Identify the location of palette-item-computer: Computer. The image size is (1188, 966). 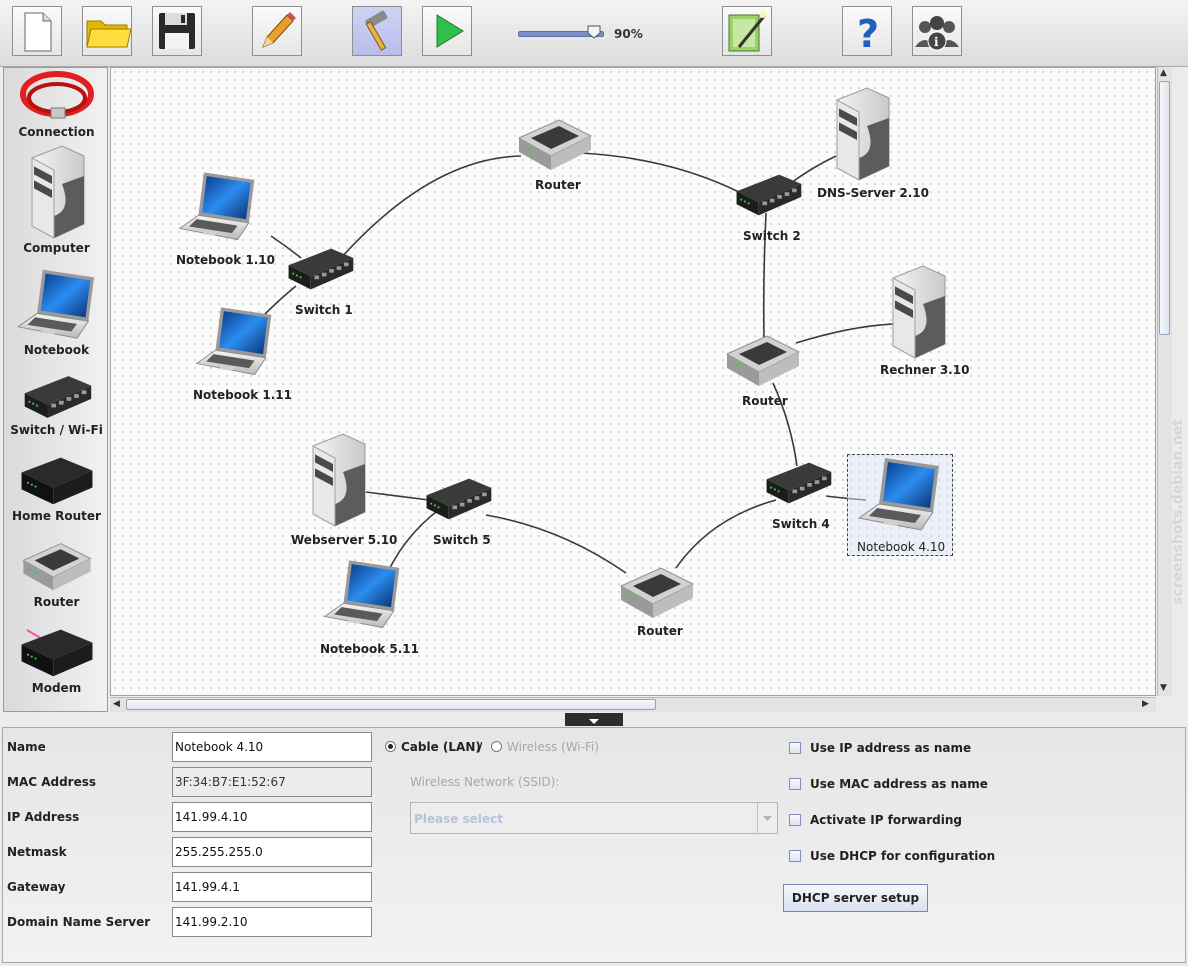
(56, 199).